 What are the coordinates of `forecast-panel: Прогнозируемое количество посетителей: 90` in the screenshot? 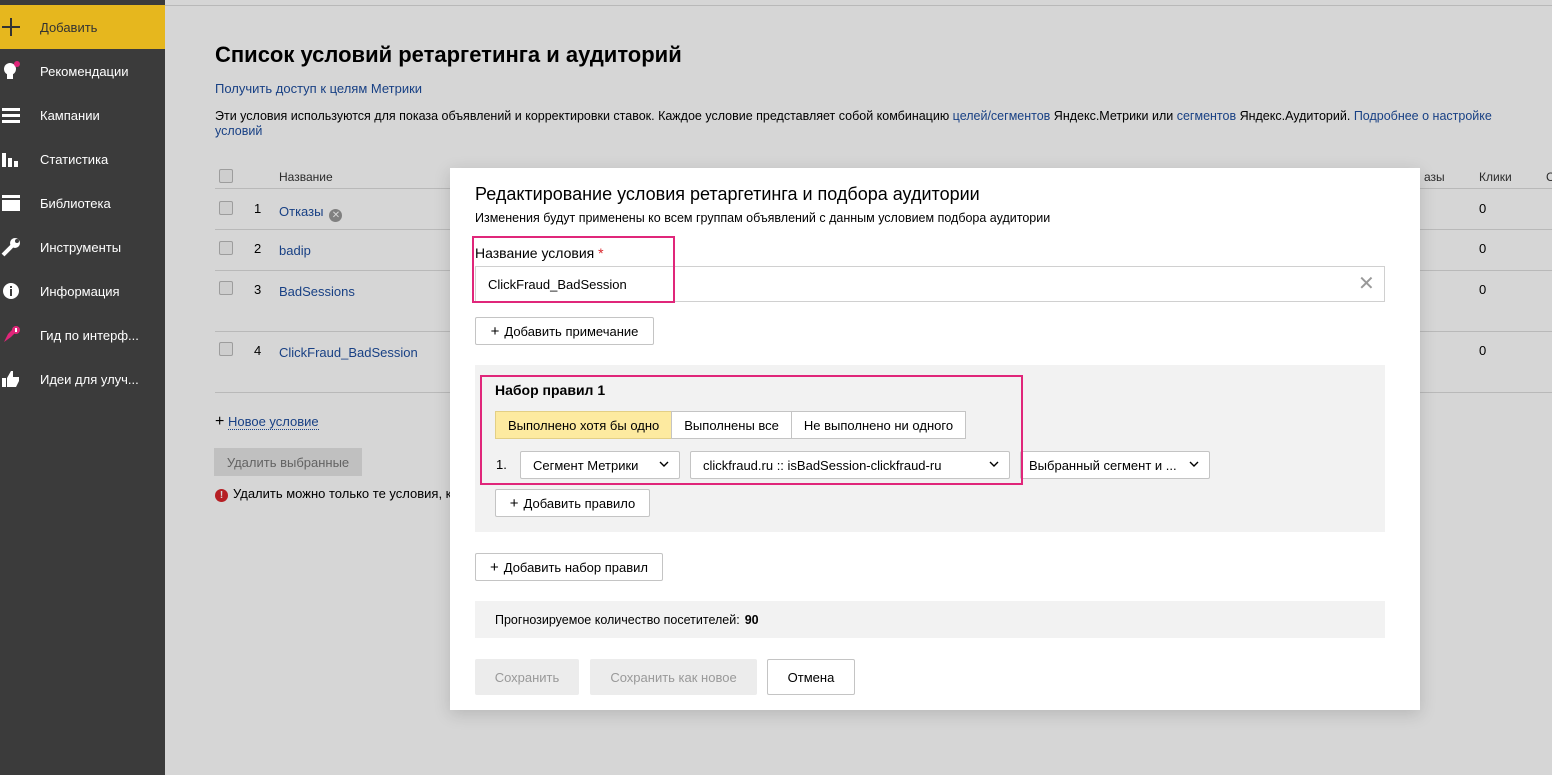 It's located at (930, 619).